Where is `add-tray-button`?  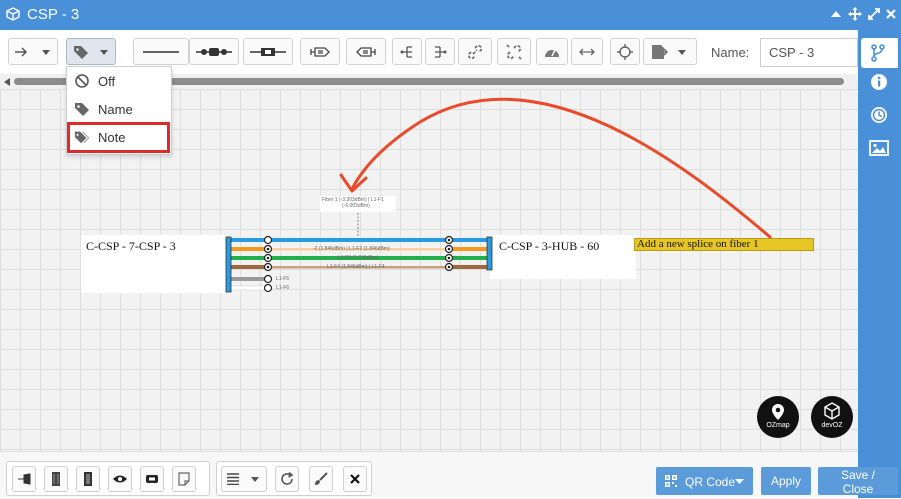
add-tray-button is located at coordinates (88, 479).